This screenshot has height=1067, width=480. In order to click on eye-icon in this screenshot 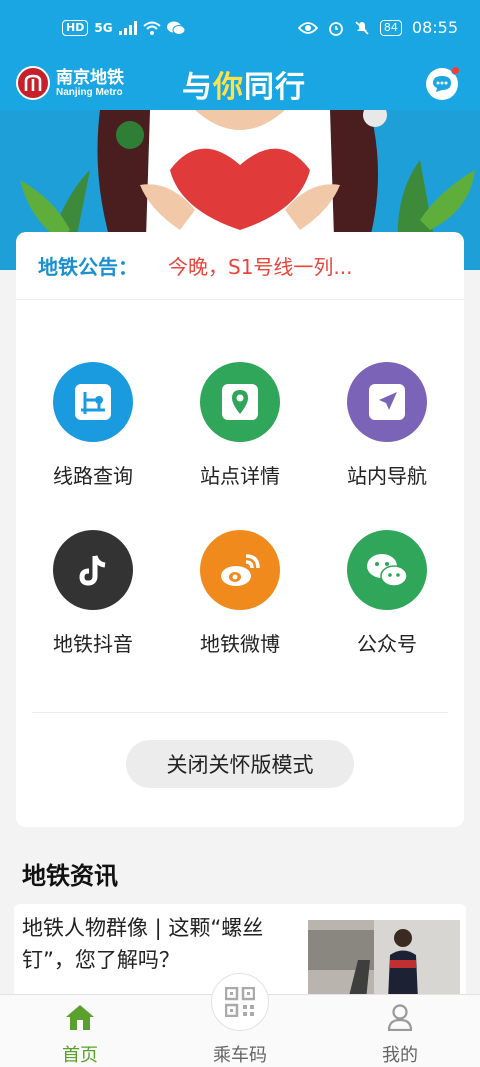, I will do `click(307, 27)`.